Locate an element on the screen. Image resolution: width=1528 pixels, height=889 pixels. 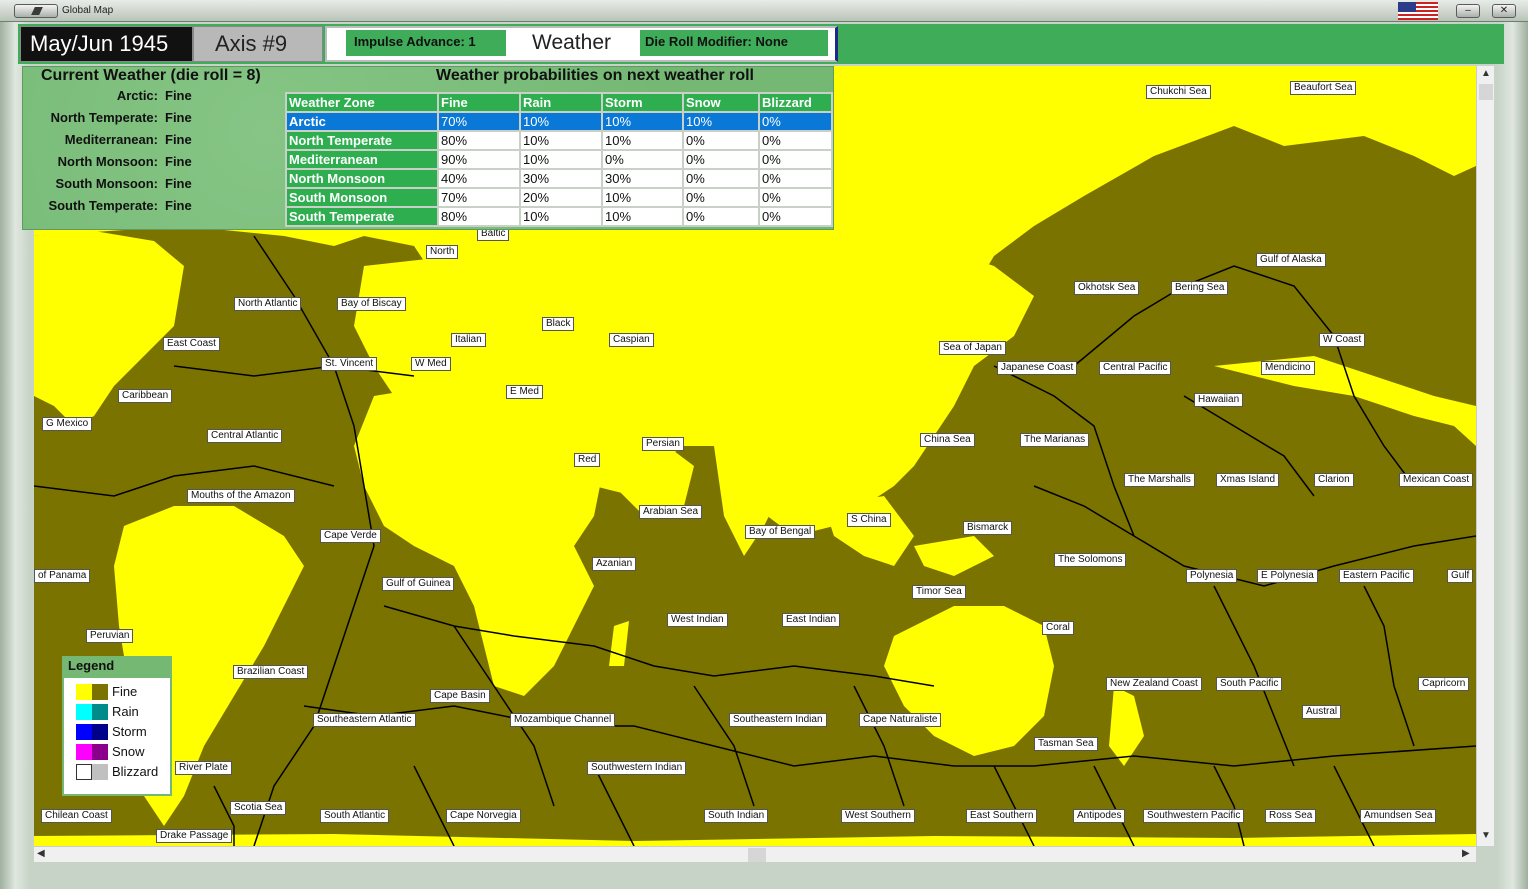
sea-area-label: Red is located at coordinates (587, 460).